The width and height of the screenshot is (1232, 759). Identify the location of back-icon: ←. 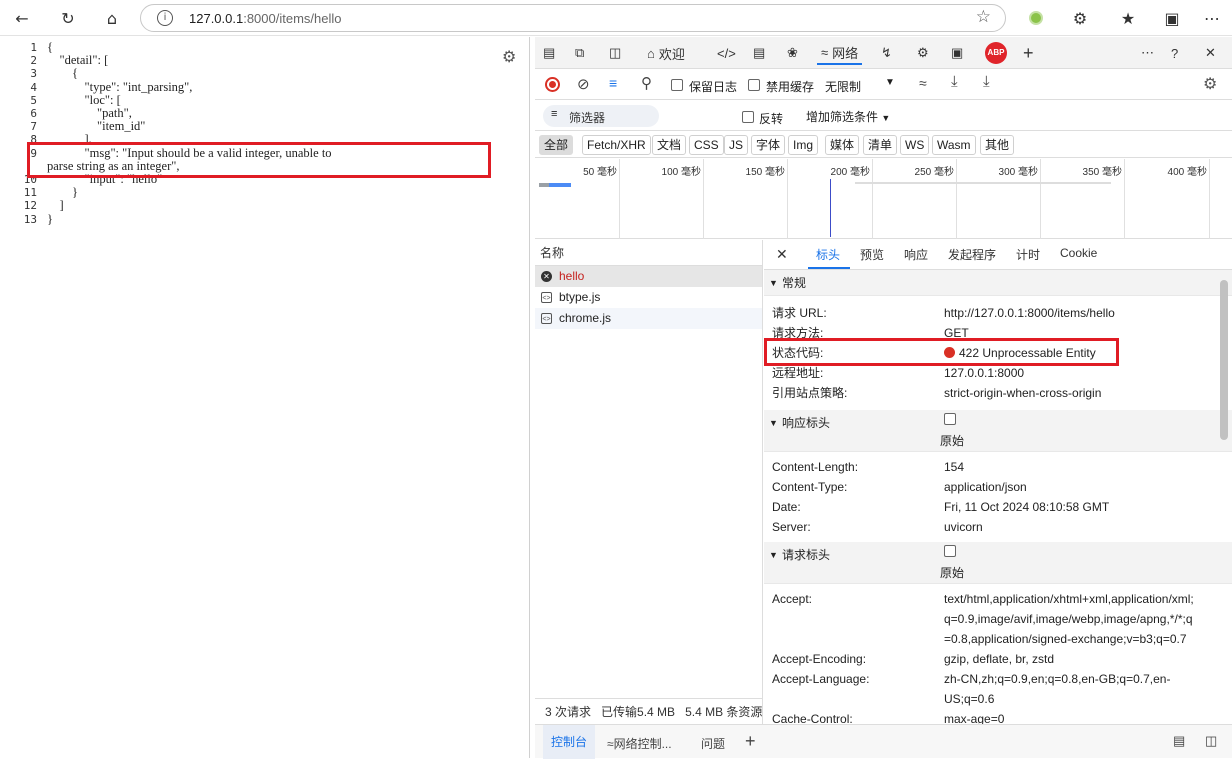
(22, 18).